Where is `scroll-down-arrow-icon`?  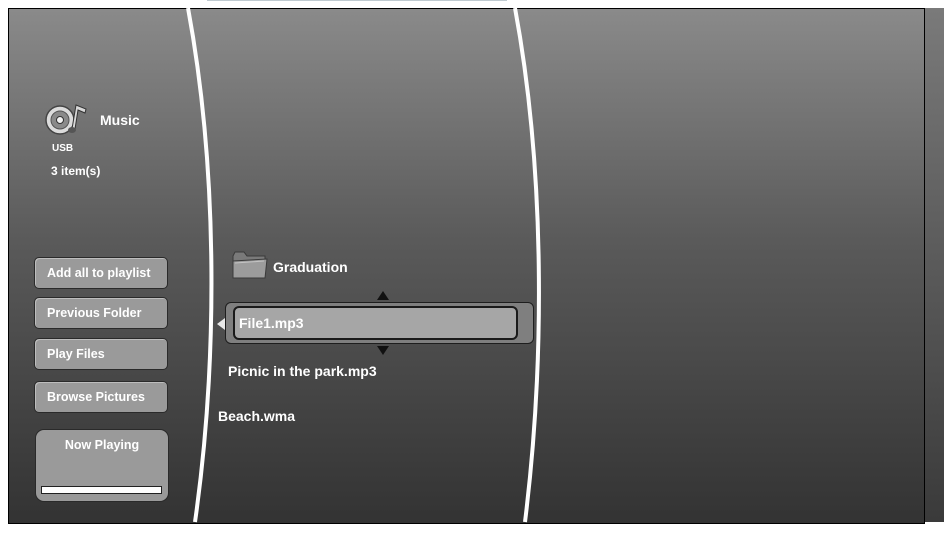
scroll-down-arrow-icon is located at coordinates (383, 350).